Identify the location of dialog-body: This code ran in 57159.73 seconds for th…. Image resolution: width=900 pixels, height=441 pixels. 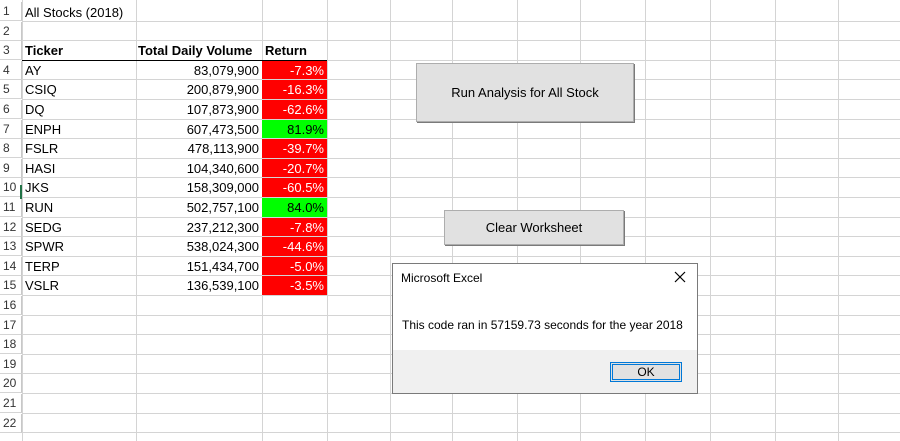
(545, 321).